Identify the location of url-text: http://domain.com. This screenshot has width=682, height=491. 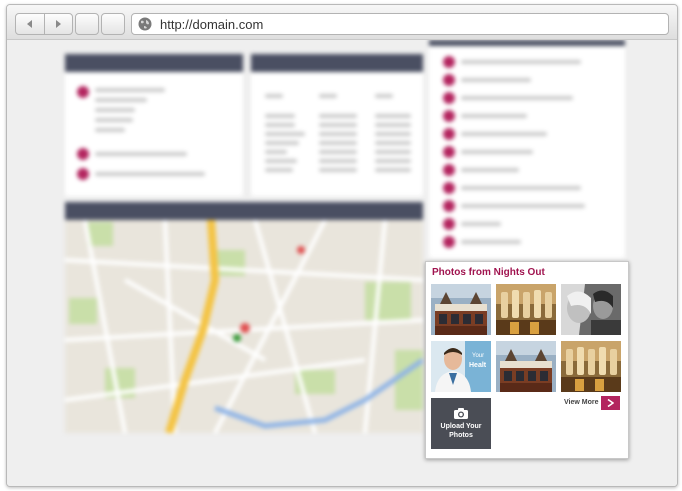
(212, 24).